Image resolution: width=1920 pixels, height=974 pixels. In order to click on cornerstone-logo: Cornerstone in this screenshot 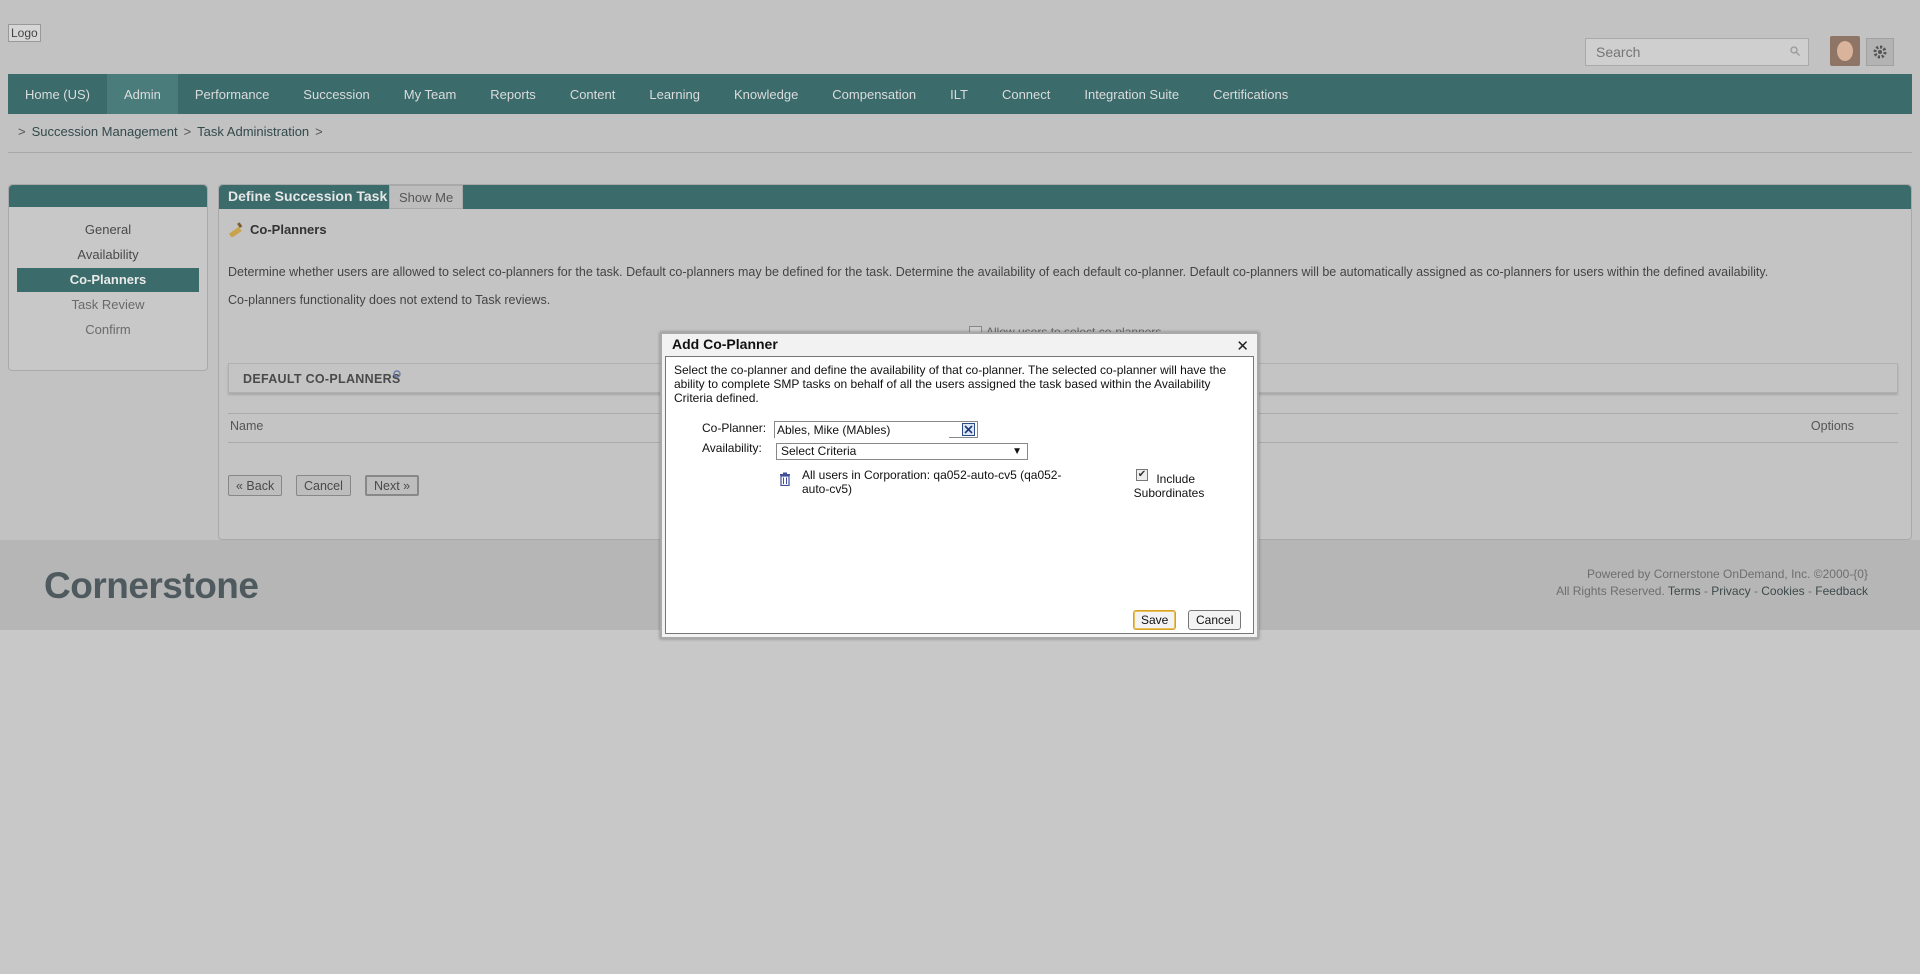, I will do `click(151, 585)`.